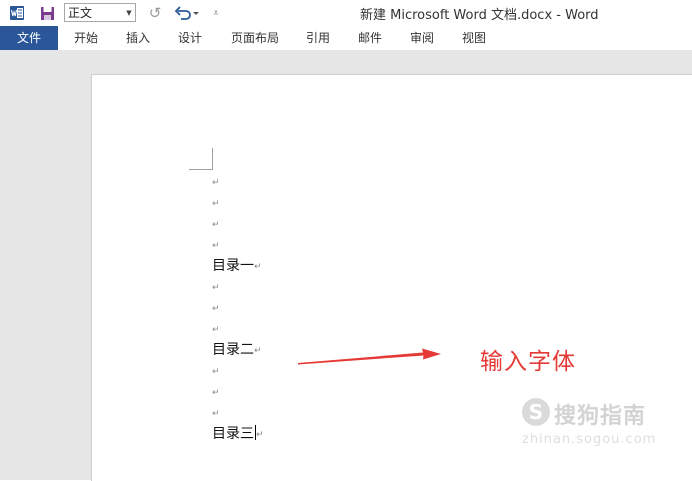 The height and width of the screenshot is (481, 692). I want to click on chevron-down-icon: ⩡, so click(216, 13).